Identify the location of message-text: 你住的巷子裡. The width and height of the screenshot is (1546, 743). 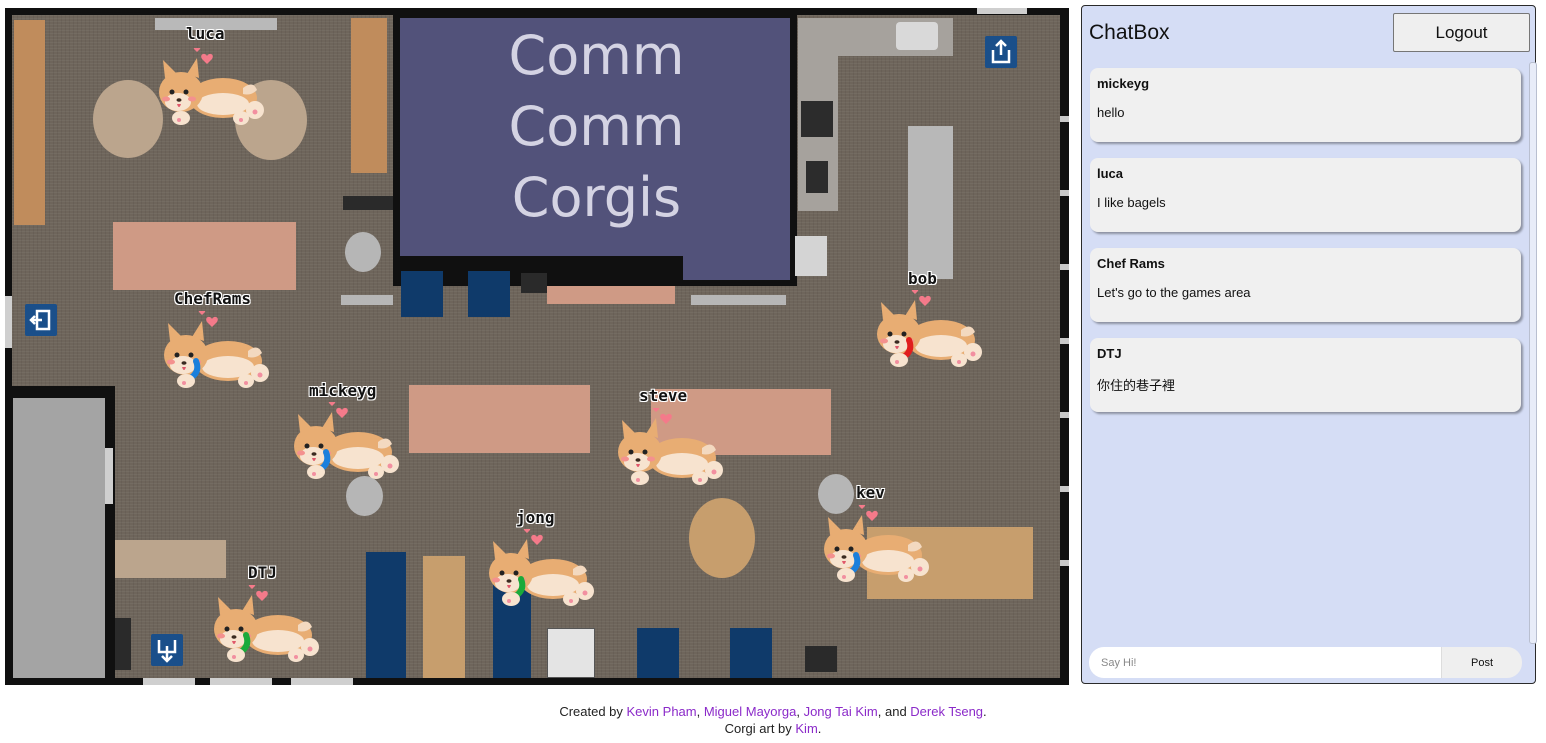
(1136, 385).